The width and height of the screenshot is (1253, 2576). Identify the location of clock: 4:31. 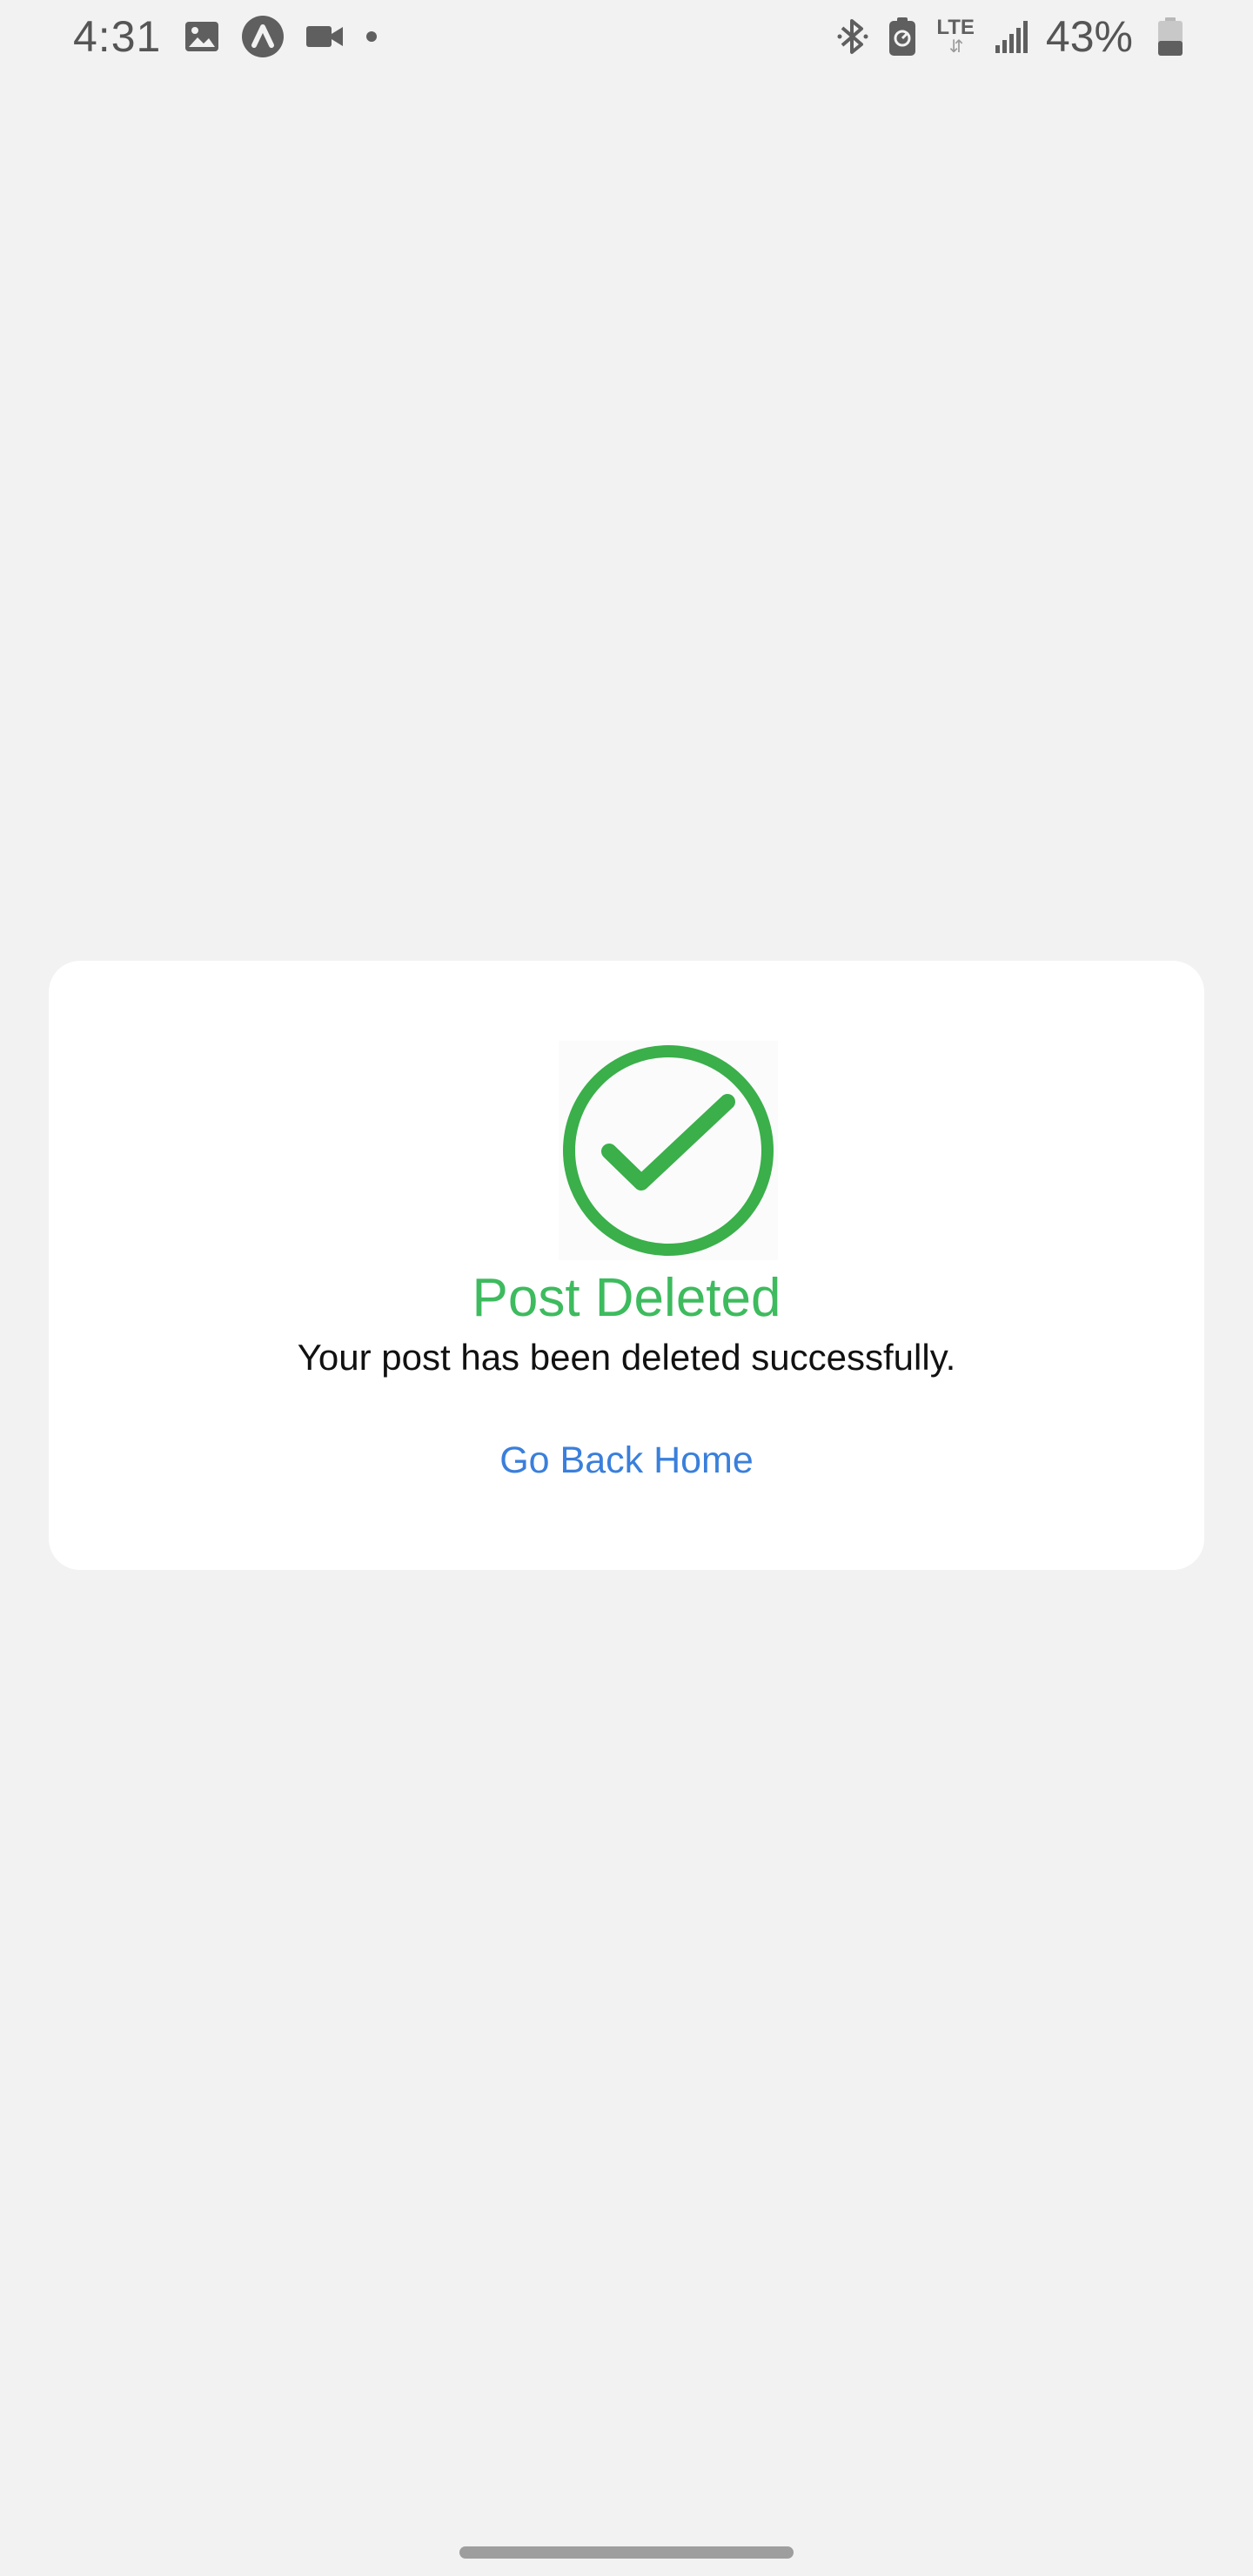
(118, 37).